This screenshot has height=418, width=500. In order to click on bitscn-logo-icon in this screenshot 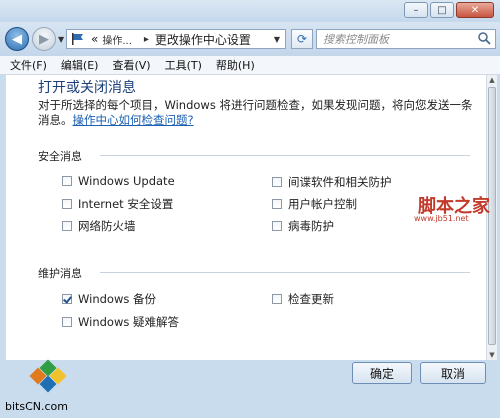, I will do `click(48, 376)`.